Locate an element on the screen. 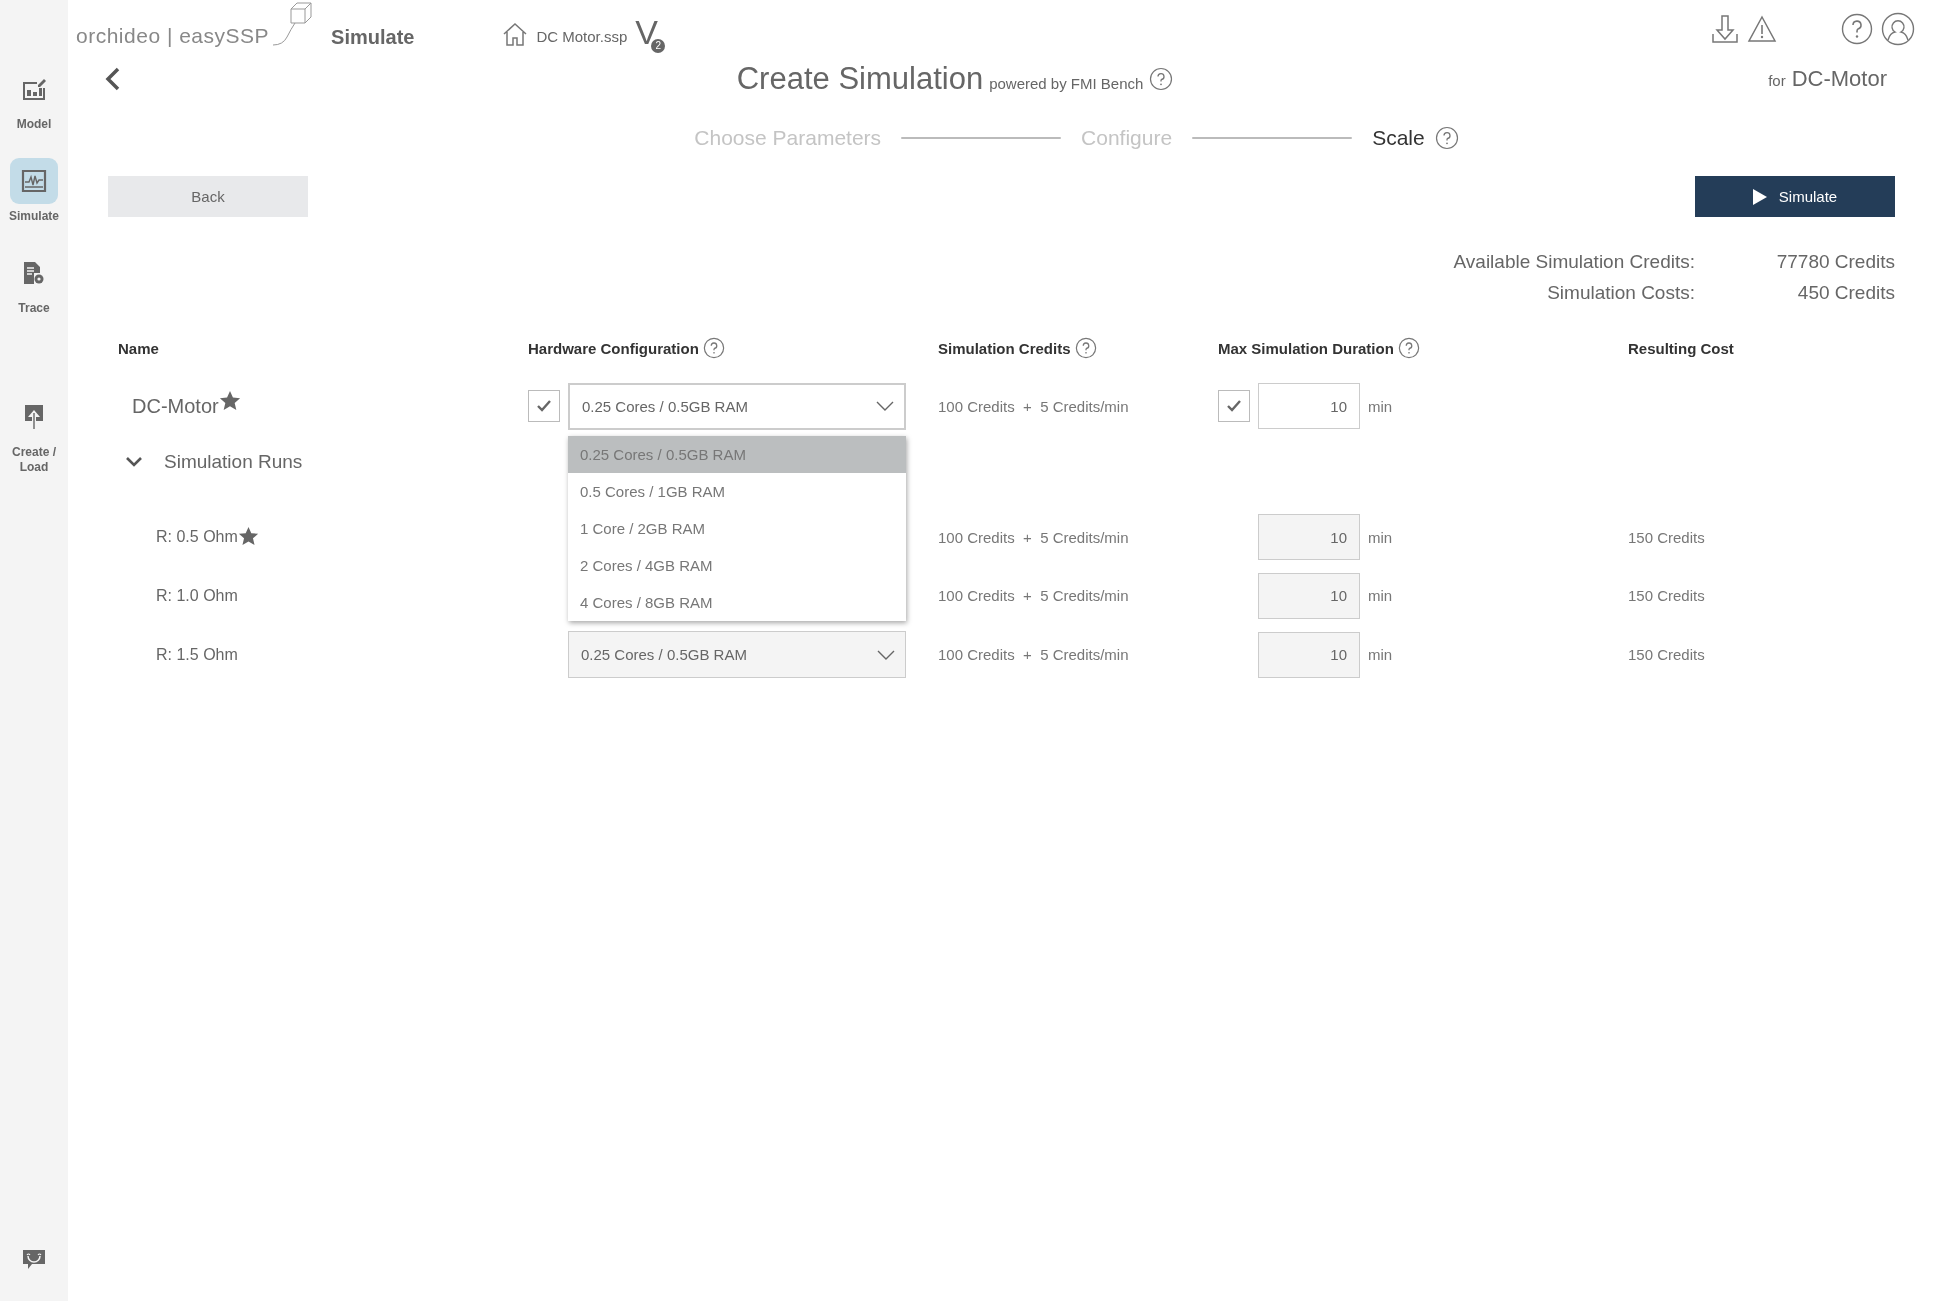  summary-value: 77780 Credits is located at coordinates (1835, 262).